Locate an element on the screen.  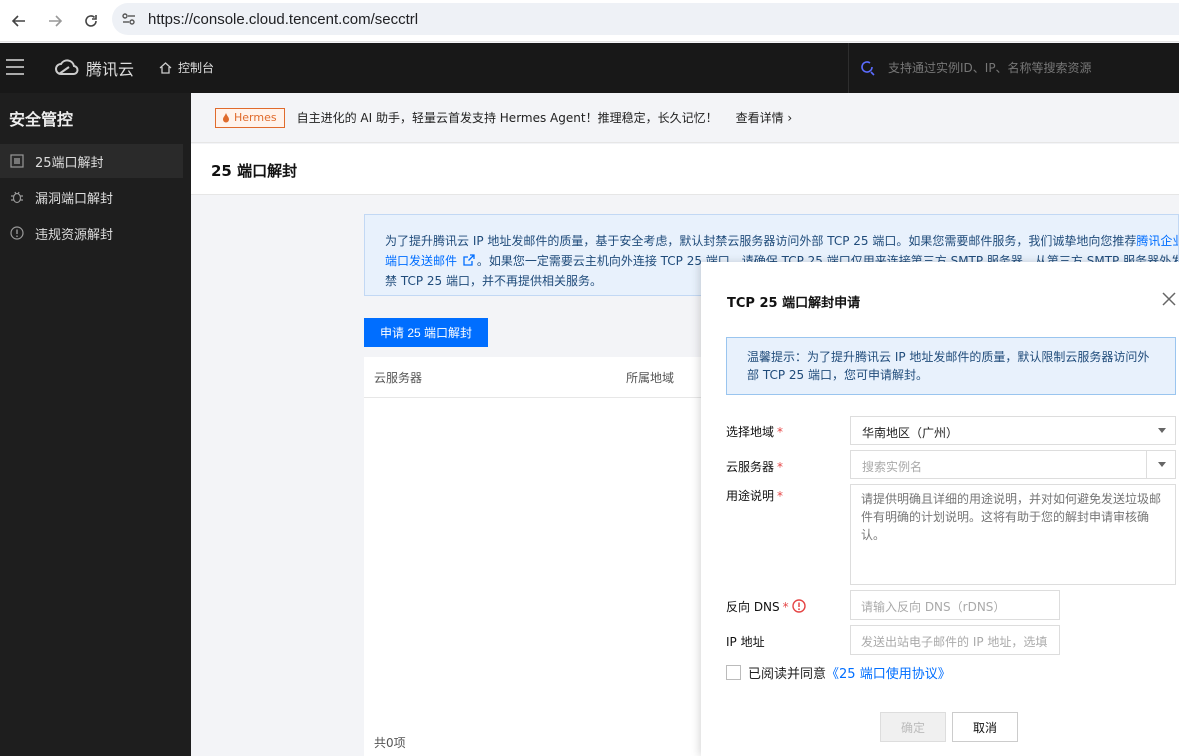
ip-address-input: 发送出站电子邮件的 IP 地址，选填 is located at coordinates (955, 640).